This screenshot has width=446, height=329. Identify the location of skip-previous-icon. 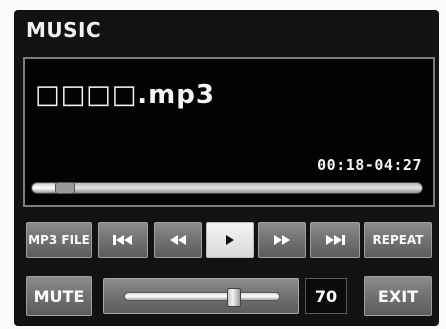
(123, 240).